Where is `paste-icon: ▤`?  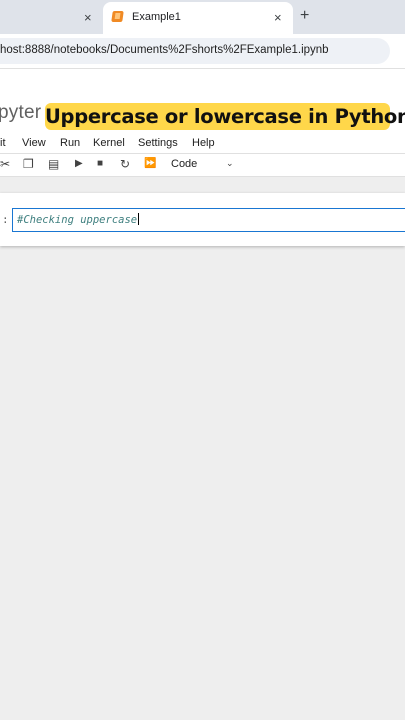
paste-icon: ▤ is located at coordinates (53, 164).